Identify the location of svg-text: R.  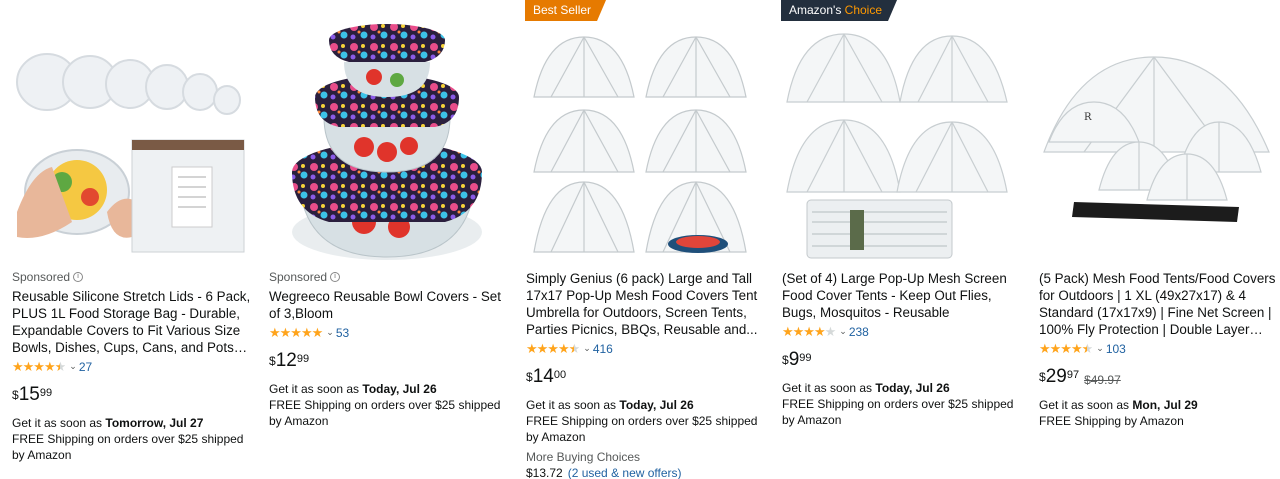
(1088, 117).